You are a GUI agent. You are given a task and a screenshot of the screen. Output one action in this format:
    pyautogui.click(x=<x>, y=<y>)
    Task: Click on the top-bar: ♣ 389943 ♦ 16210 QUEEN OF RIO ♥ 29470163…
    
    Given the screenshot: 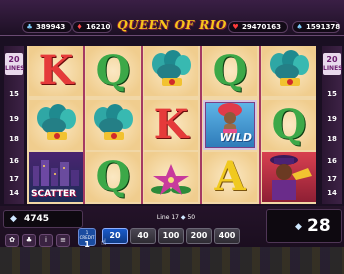 What is the action you would take?
    pyautogui.click(x=172, y=18)
    